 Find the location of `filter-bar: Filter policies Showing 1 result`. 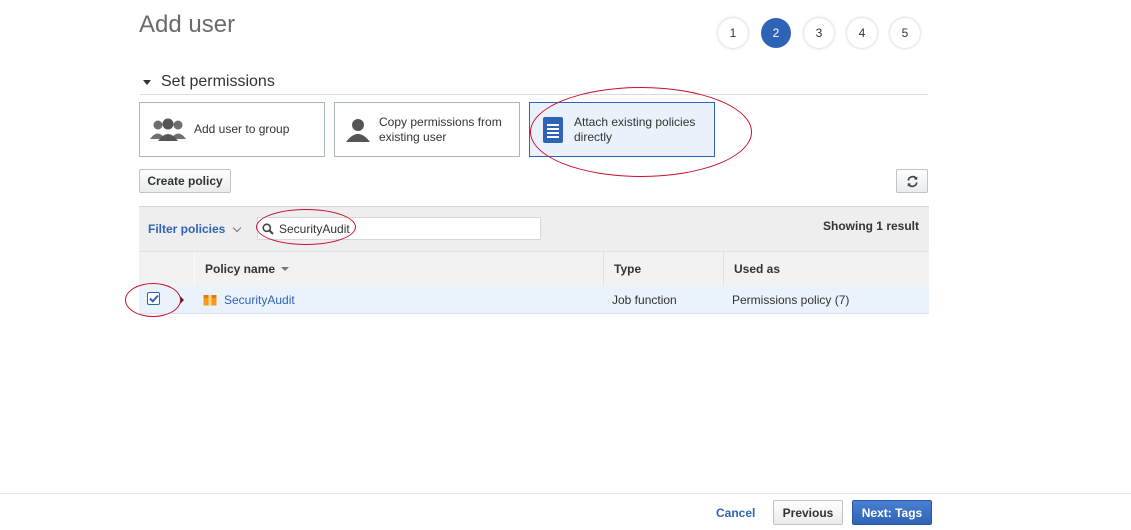

filter-bar: Filter policies Showing 1 result is located at coordinates (534, 228).